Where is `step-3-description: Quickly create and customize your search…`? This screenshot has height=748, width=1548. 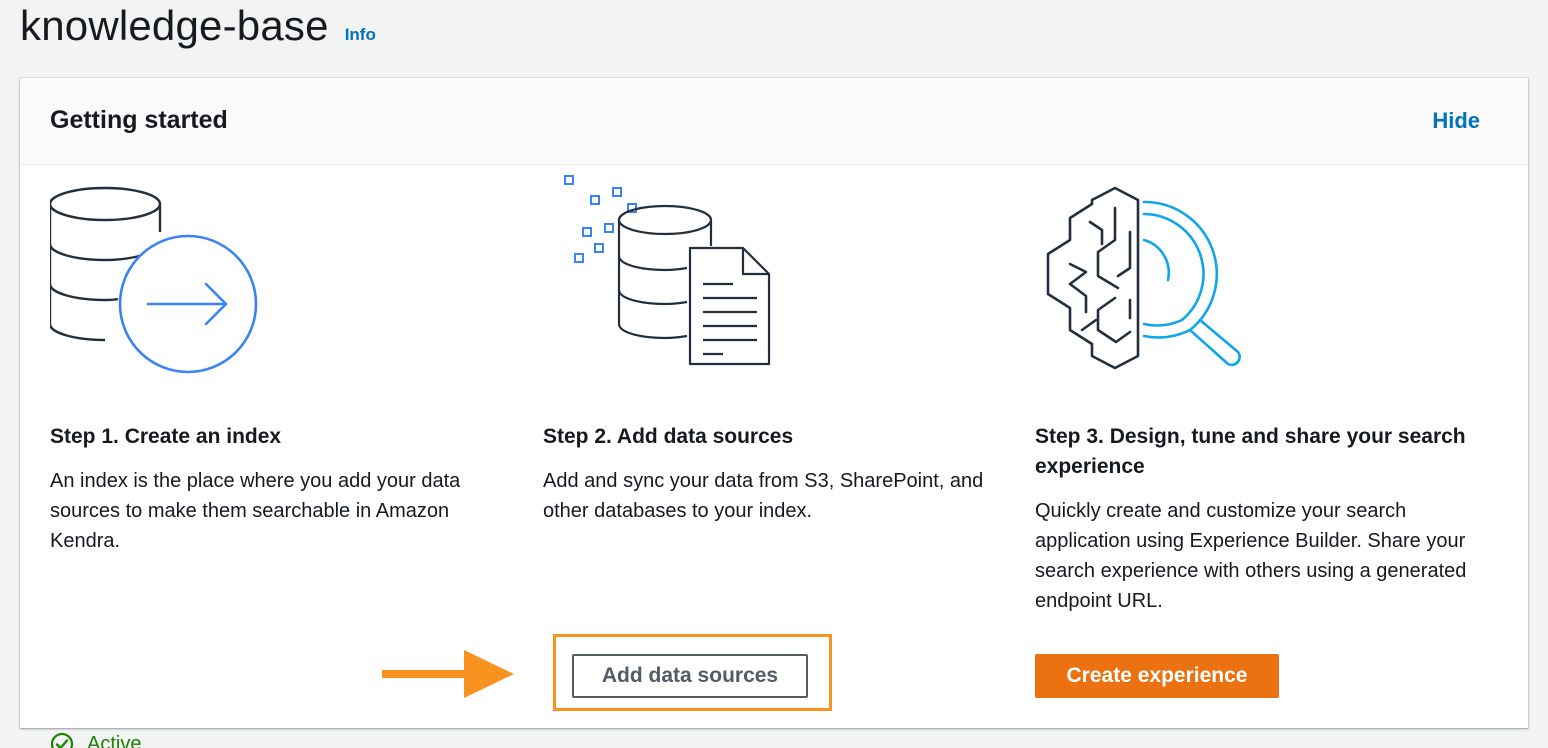 step-3-description: Quickly create and customize your search… is located at coordinates (1251, 556).